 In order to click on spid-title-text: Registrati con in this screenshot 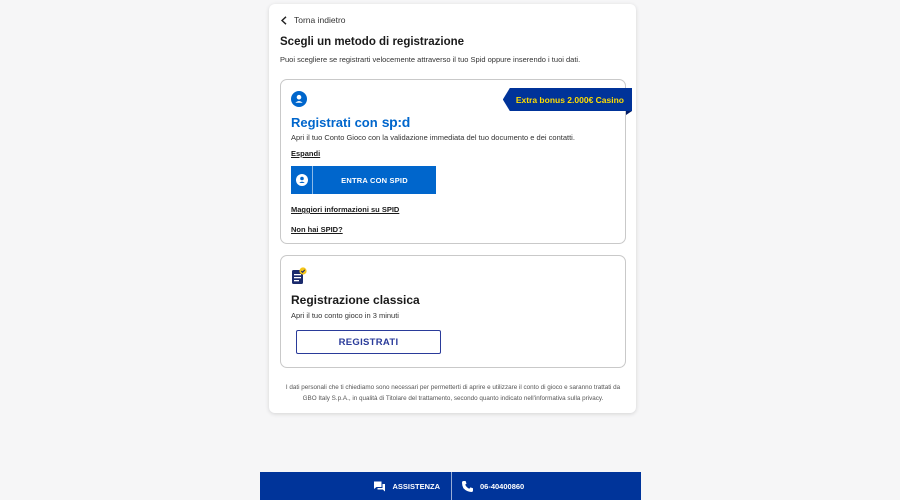, I will do `click(334, 122)`.